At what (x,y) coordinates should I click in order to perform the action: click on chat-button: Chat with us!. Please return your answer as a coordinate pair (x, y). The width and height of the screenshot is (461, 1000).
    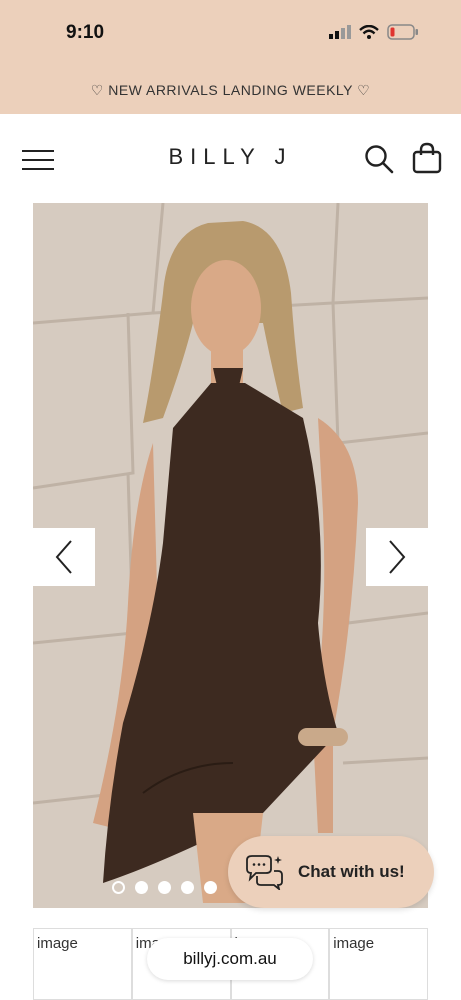
    Looking at the image, I should click on (331, 872).